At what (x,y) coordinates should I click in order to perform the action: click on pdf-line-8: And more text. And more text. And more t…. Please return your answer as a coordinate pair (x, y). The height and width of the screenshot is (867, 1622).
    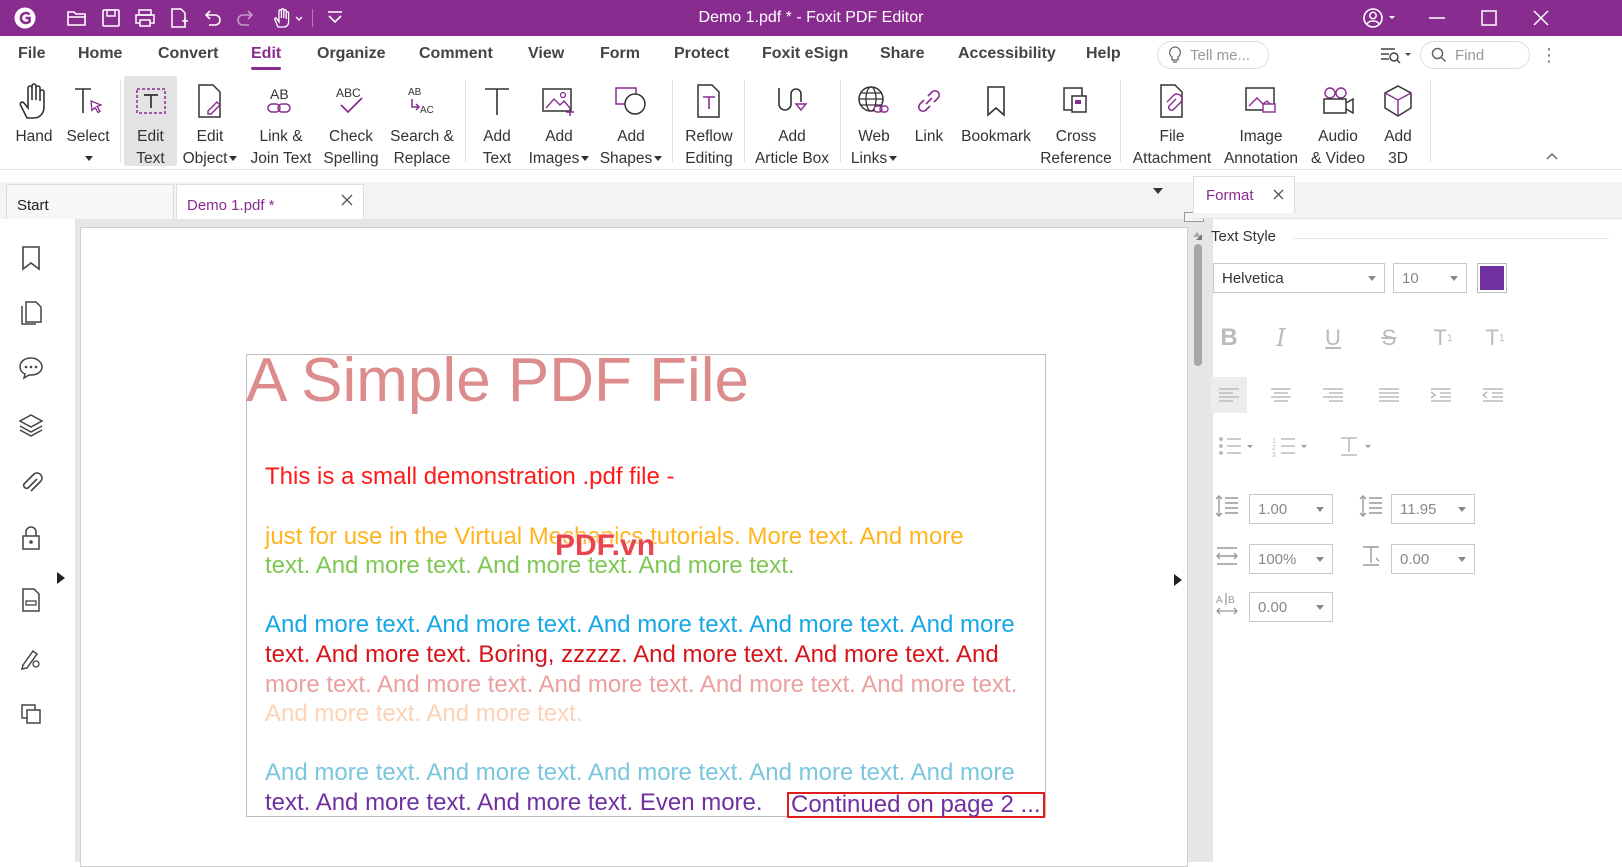
    Looking at the image, I should click on (640, 773).